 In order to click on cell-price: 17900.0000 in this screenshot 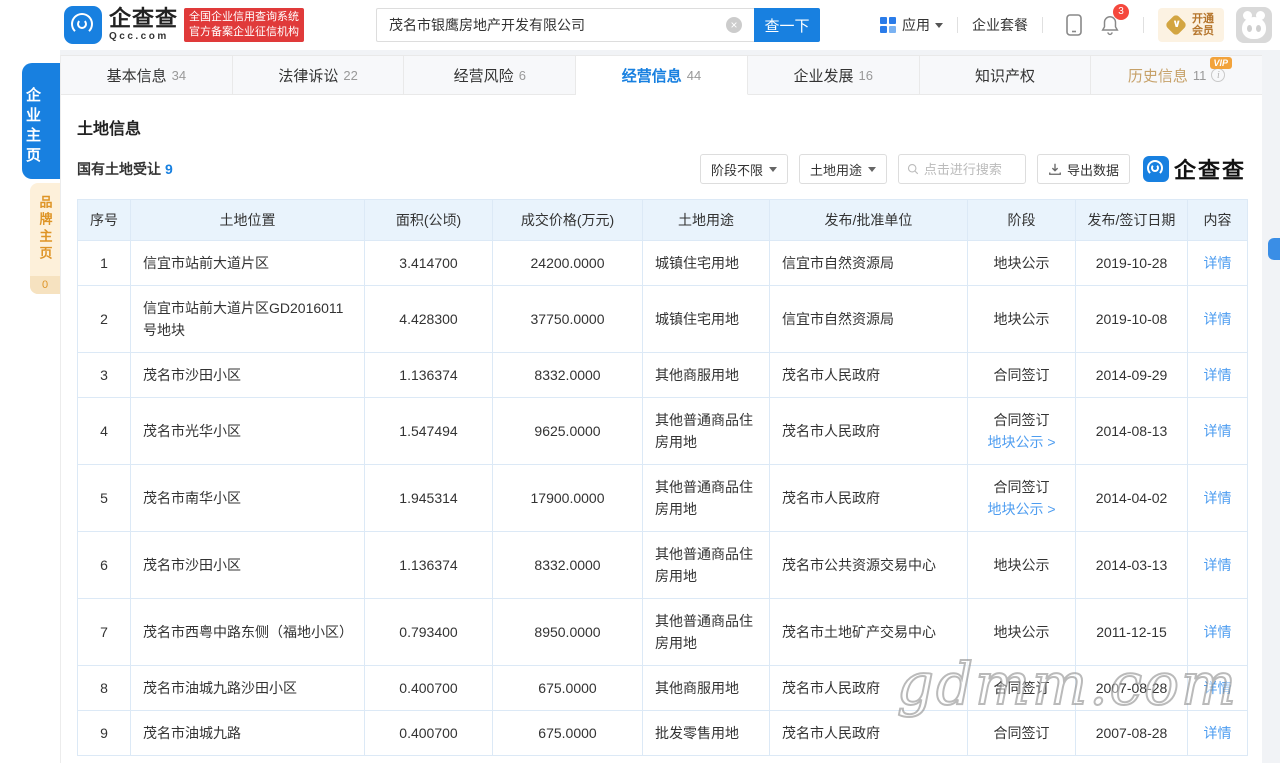, I will do `click(567, 498)`.